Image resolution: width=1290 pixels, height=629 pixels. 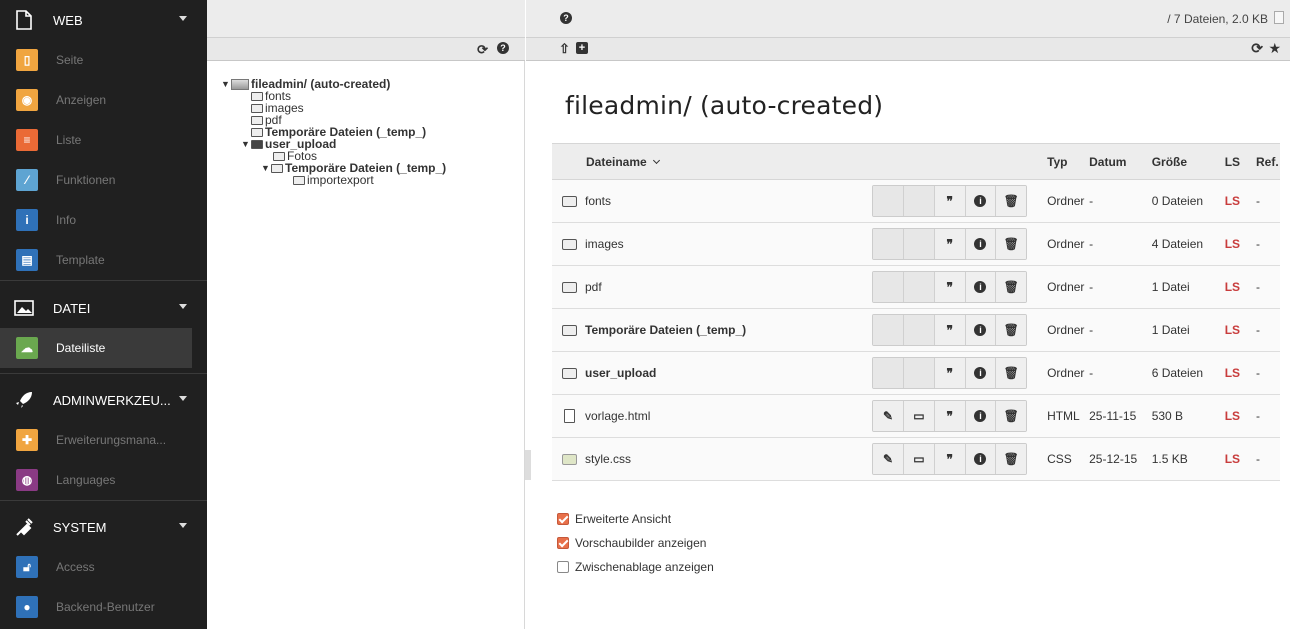 I want to click on upload-icon: ⇧, so click(x=564, y=49).